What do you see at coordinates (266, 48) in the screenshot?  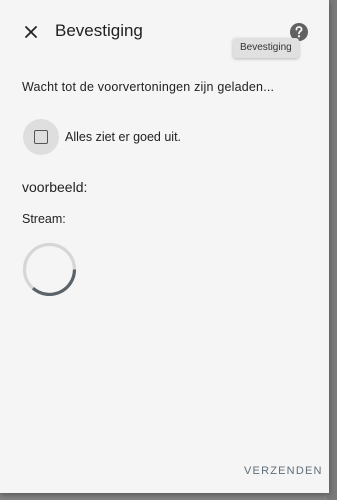 I see `help-tooltip: Bevestiging` at bounding box center [266, 48].